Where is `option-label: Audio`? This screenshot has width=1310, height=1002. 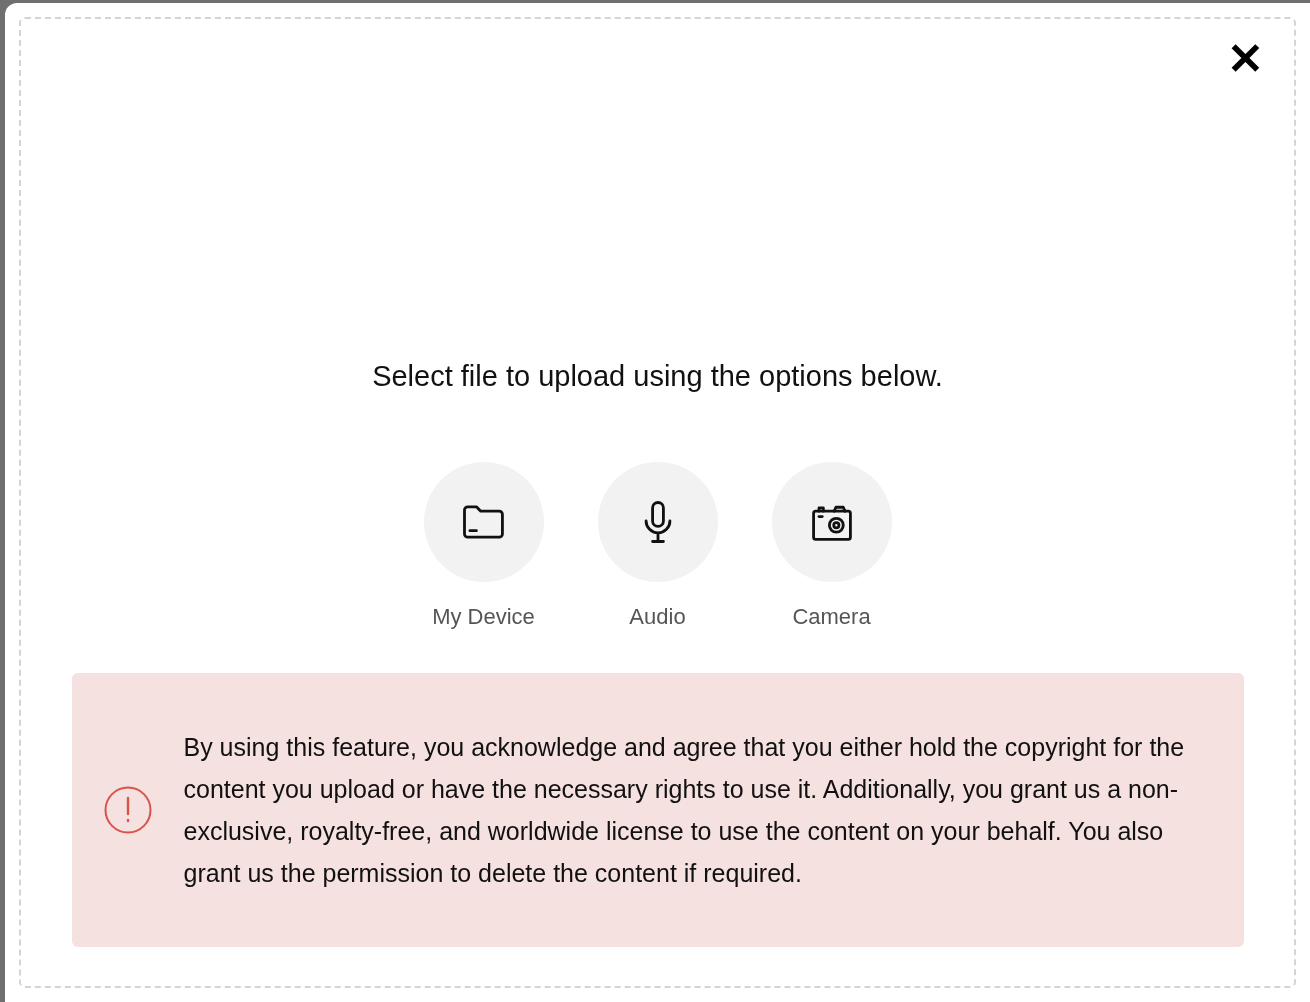 option-label: Audio is located at coordinates (657, 616).